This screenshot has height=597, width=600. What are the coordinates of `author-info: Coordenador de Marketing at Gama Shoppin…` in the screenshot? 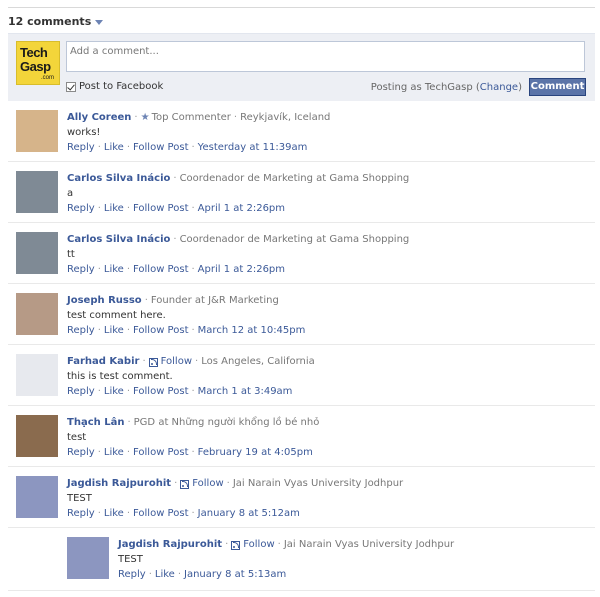 It's located at (294, 239).